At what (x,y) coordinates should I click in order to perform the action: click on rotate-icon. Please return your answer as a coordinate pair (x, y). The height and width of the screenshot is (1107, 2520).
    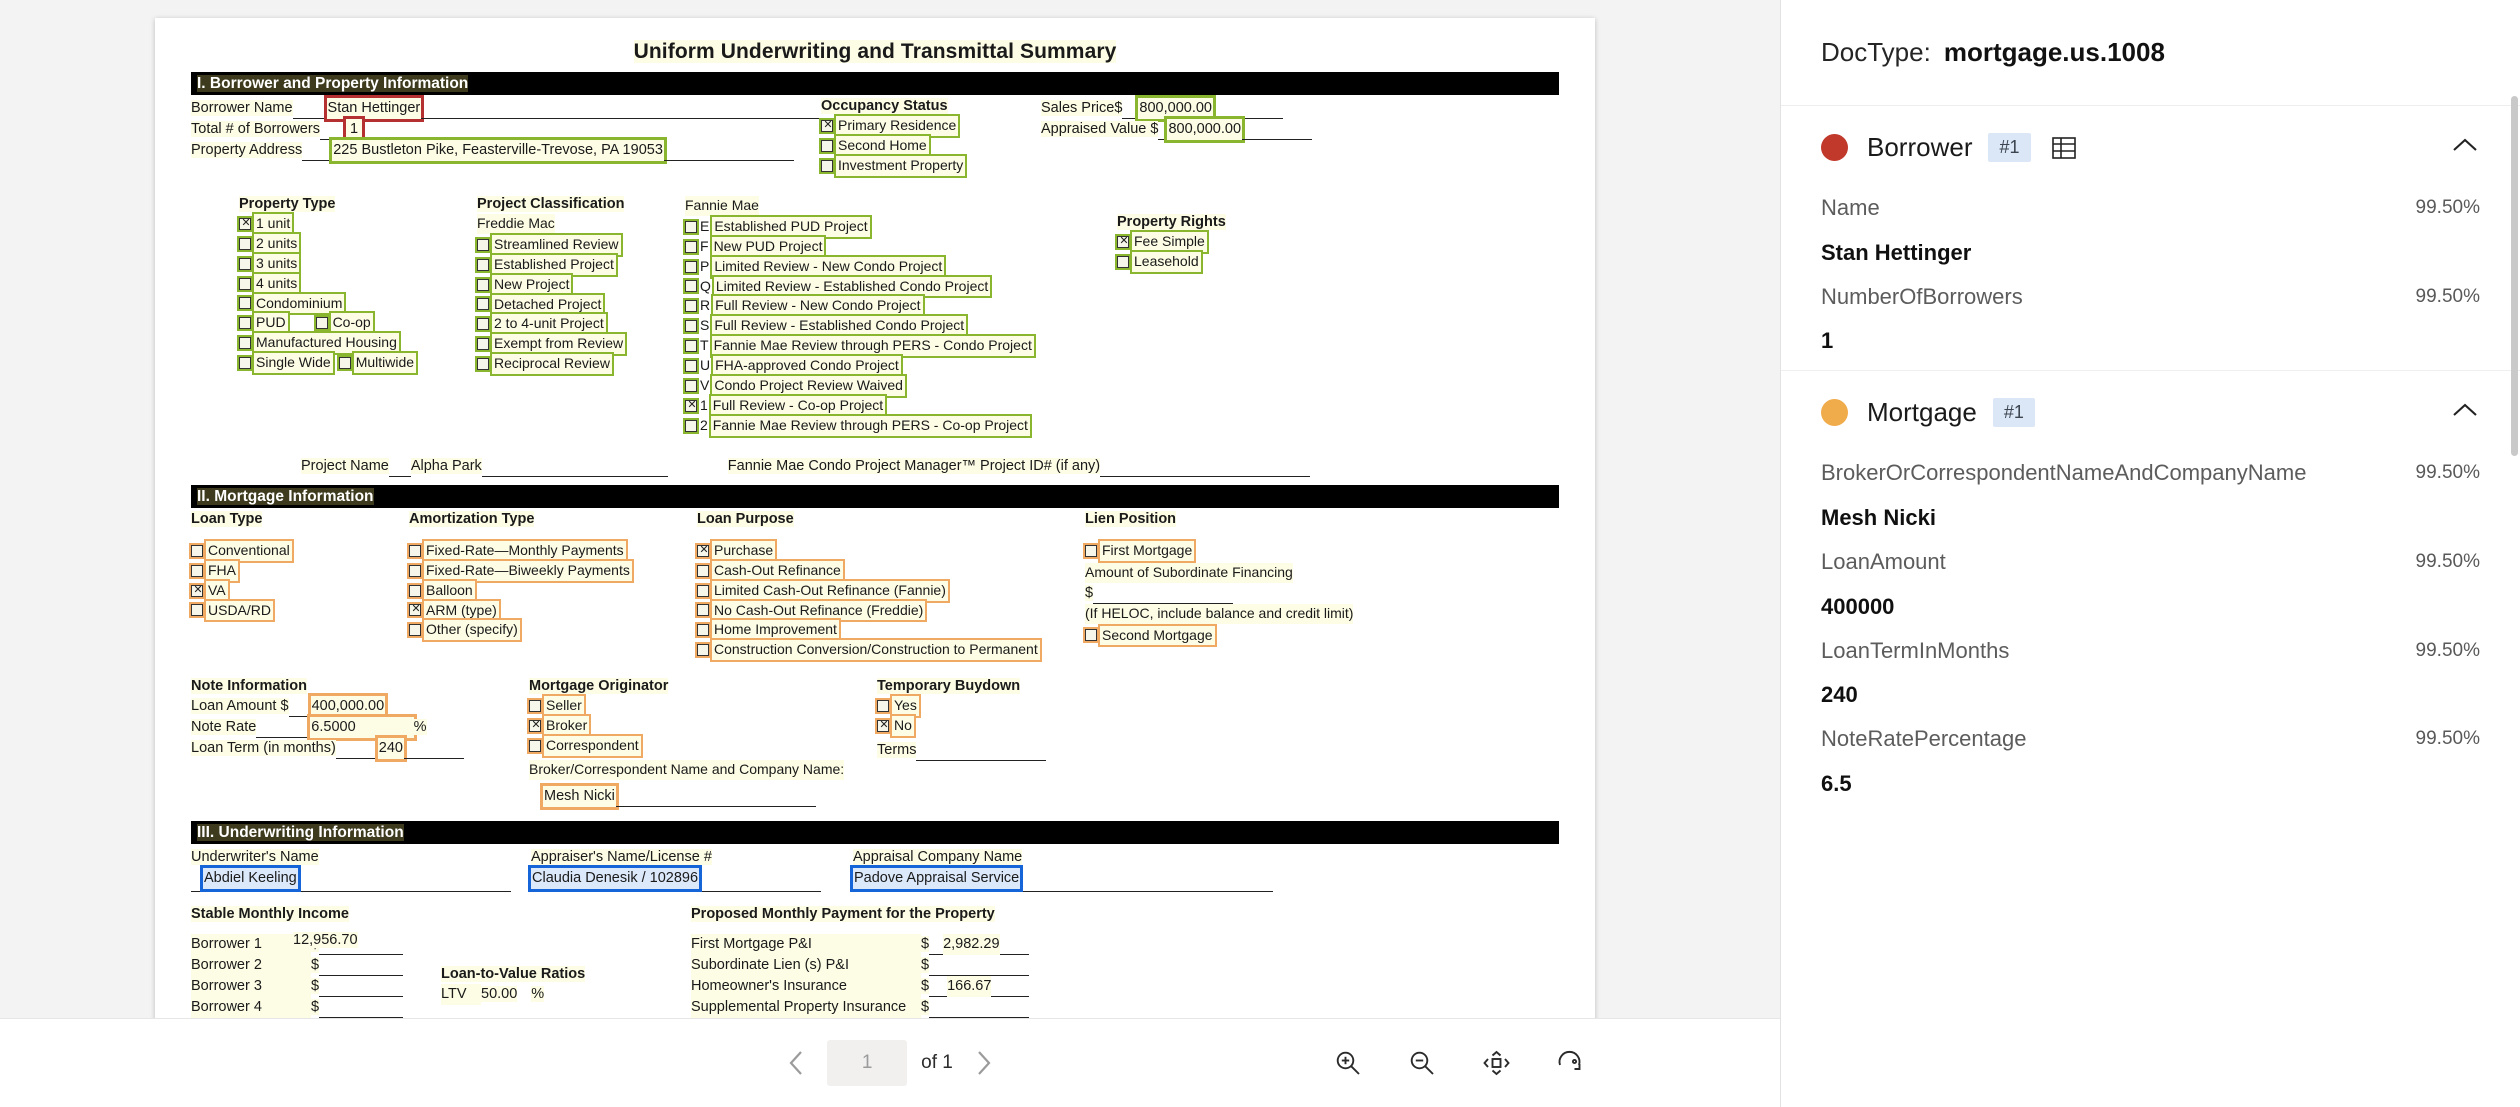
    Looking at the image, I should click on (1570, 1063).